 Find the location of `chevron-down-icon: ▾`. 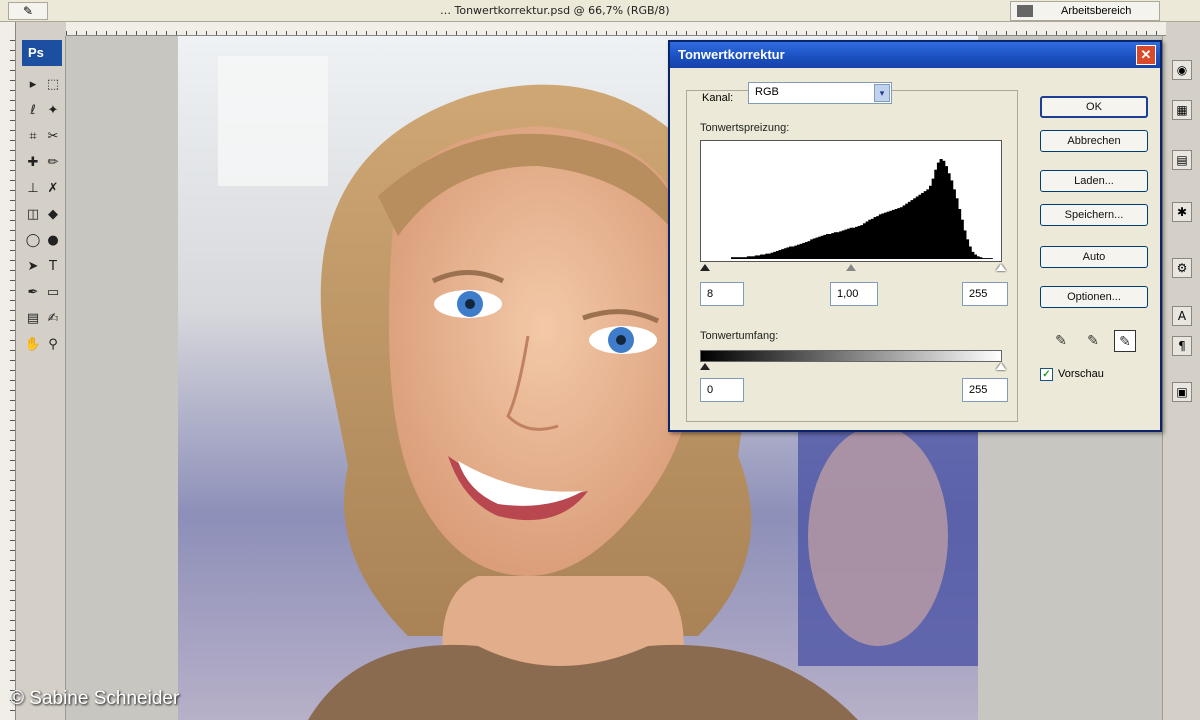

chevron-down-icon: ▾ is located at coordinates (882, 93).